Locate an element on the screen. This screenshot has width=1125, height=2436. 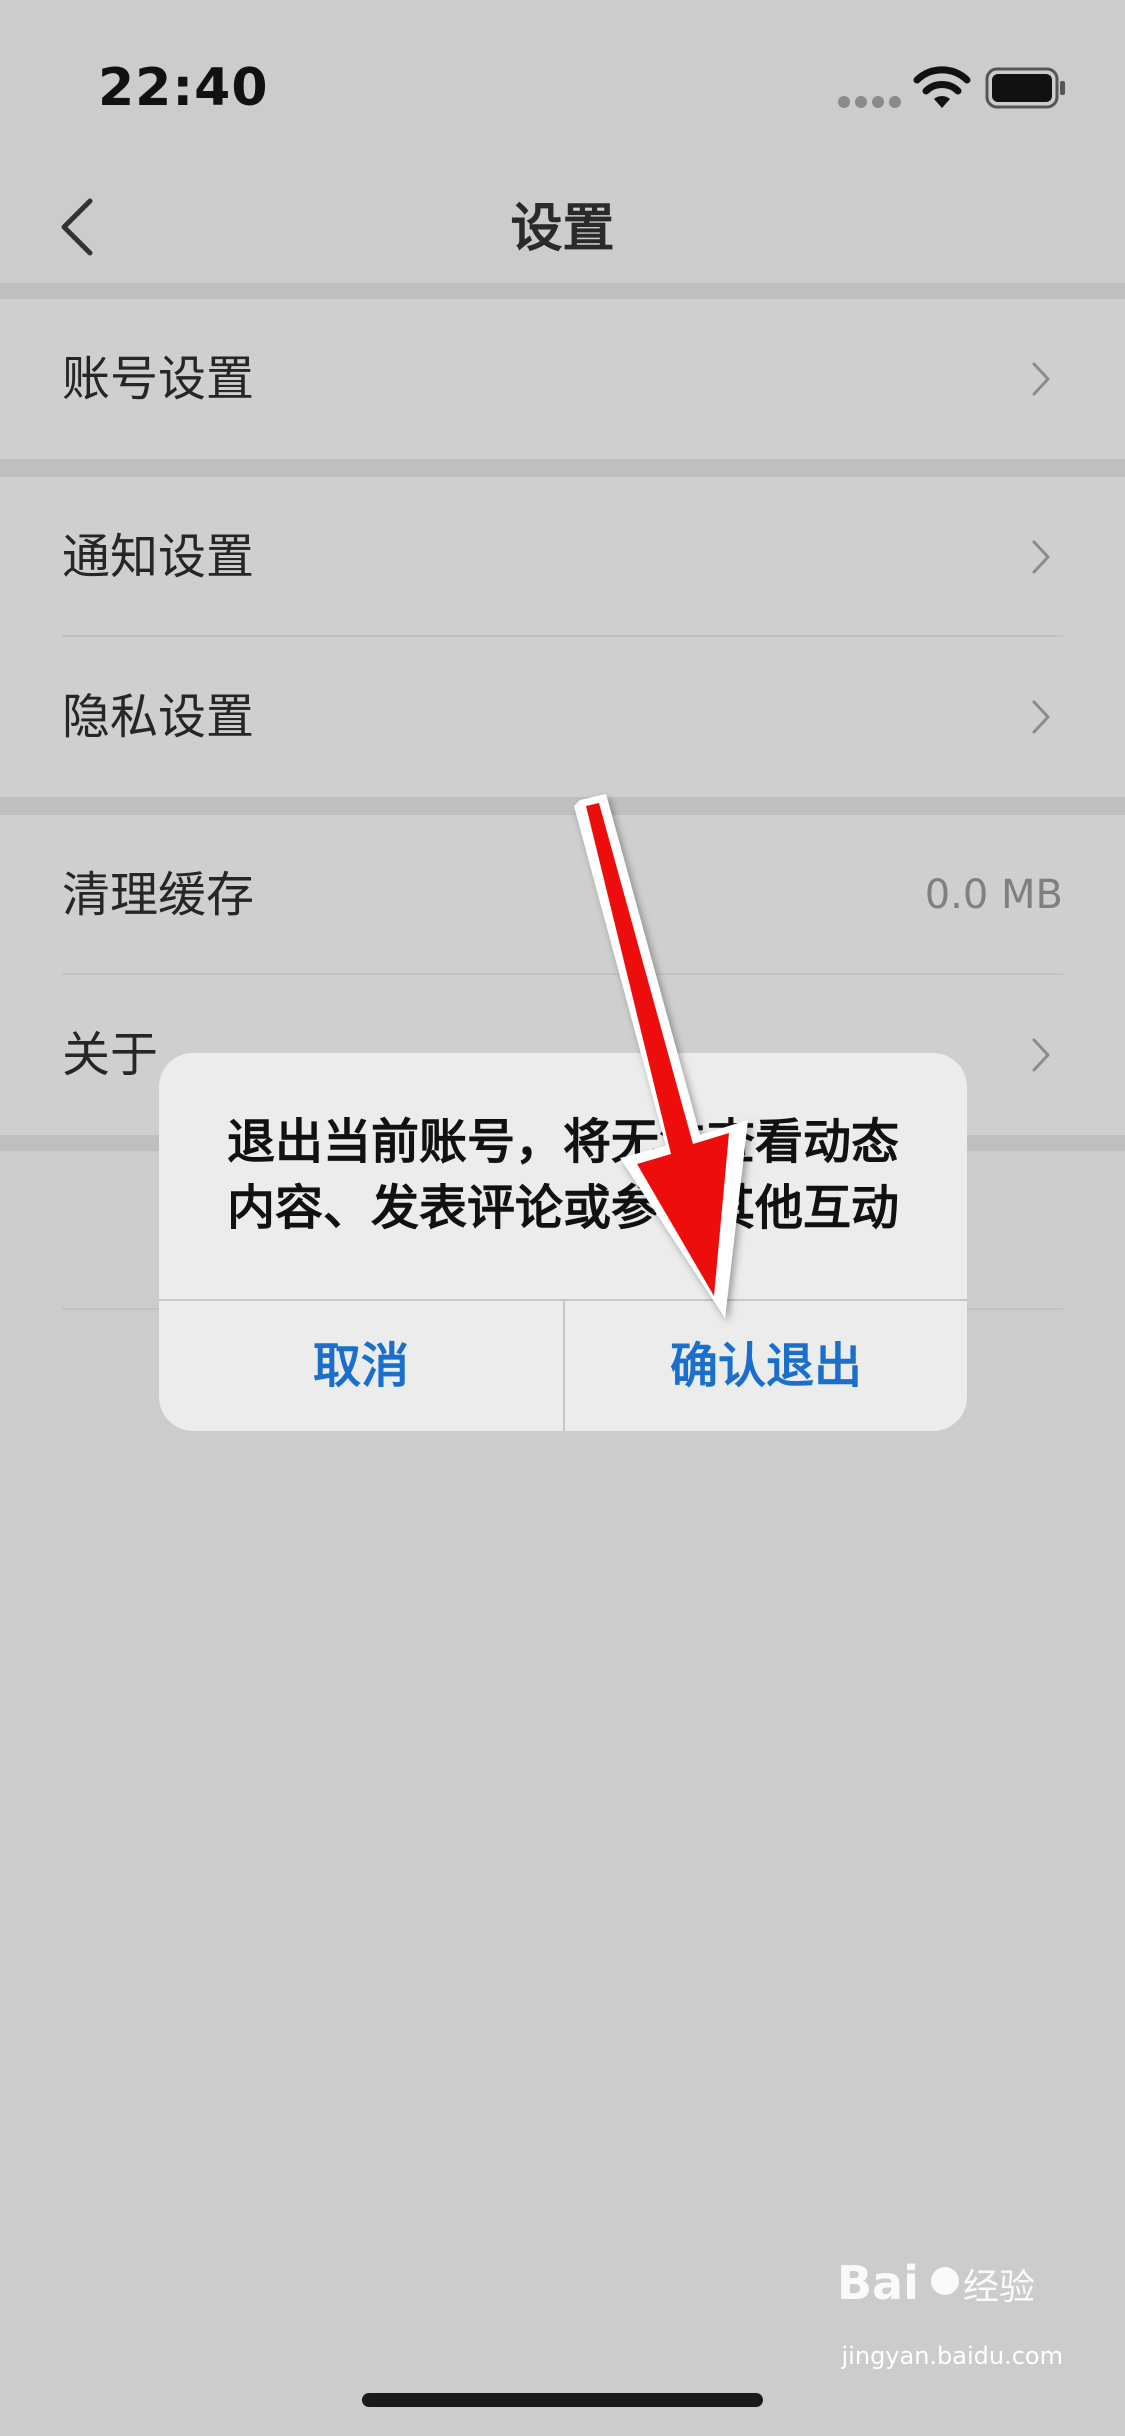
watermark-url: jingyan.baidu.com is located at coordinates (952, 2356).